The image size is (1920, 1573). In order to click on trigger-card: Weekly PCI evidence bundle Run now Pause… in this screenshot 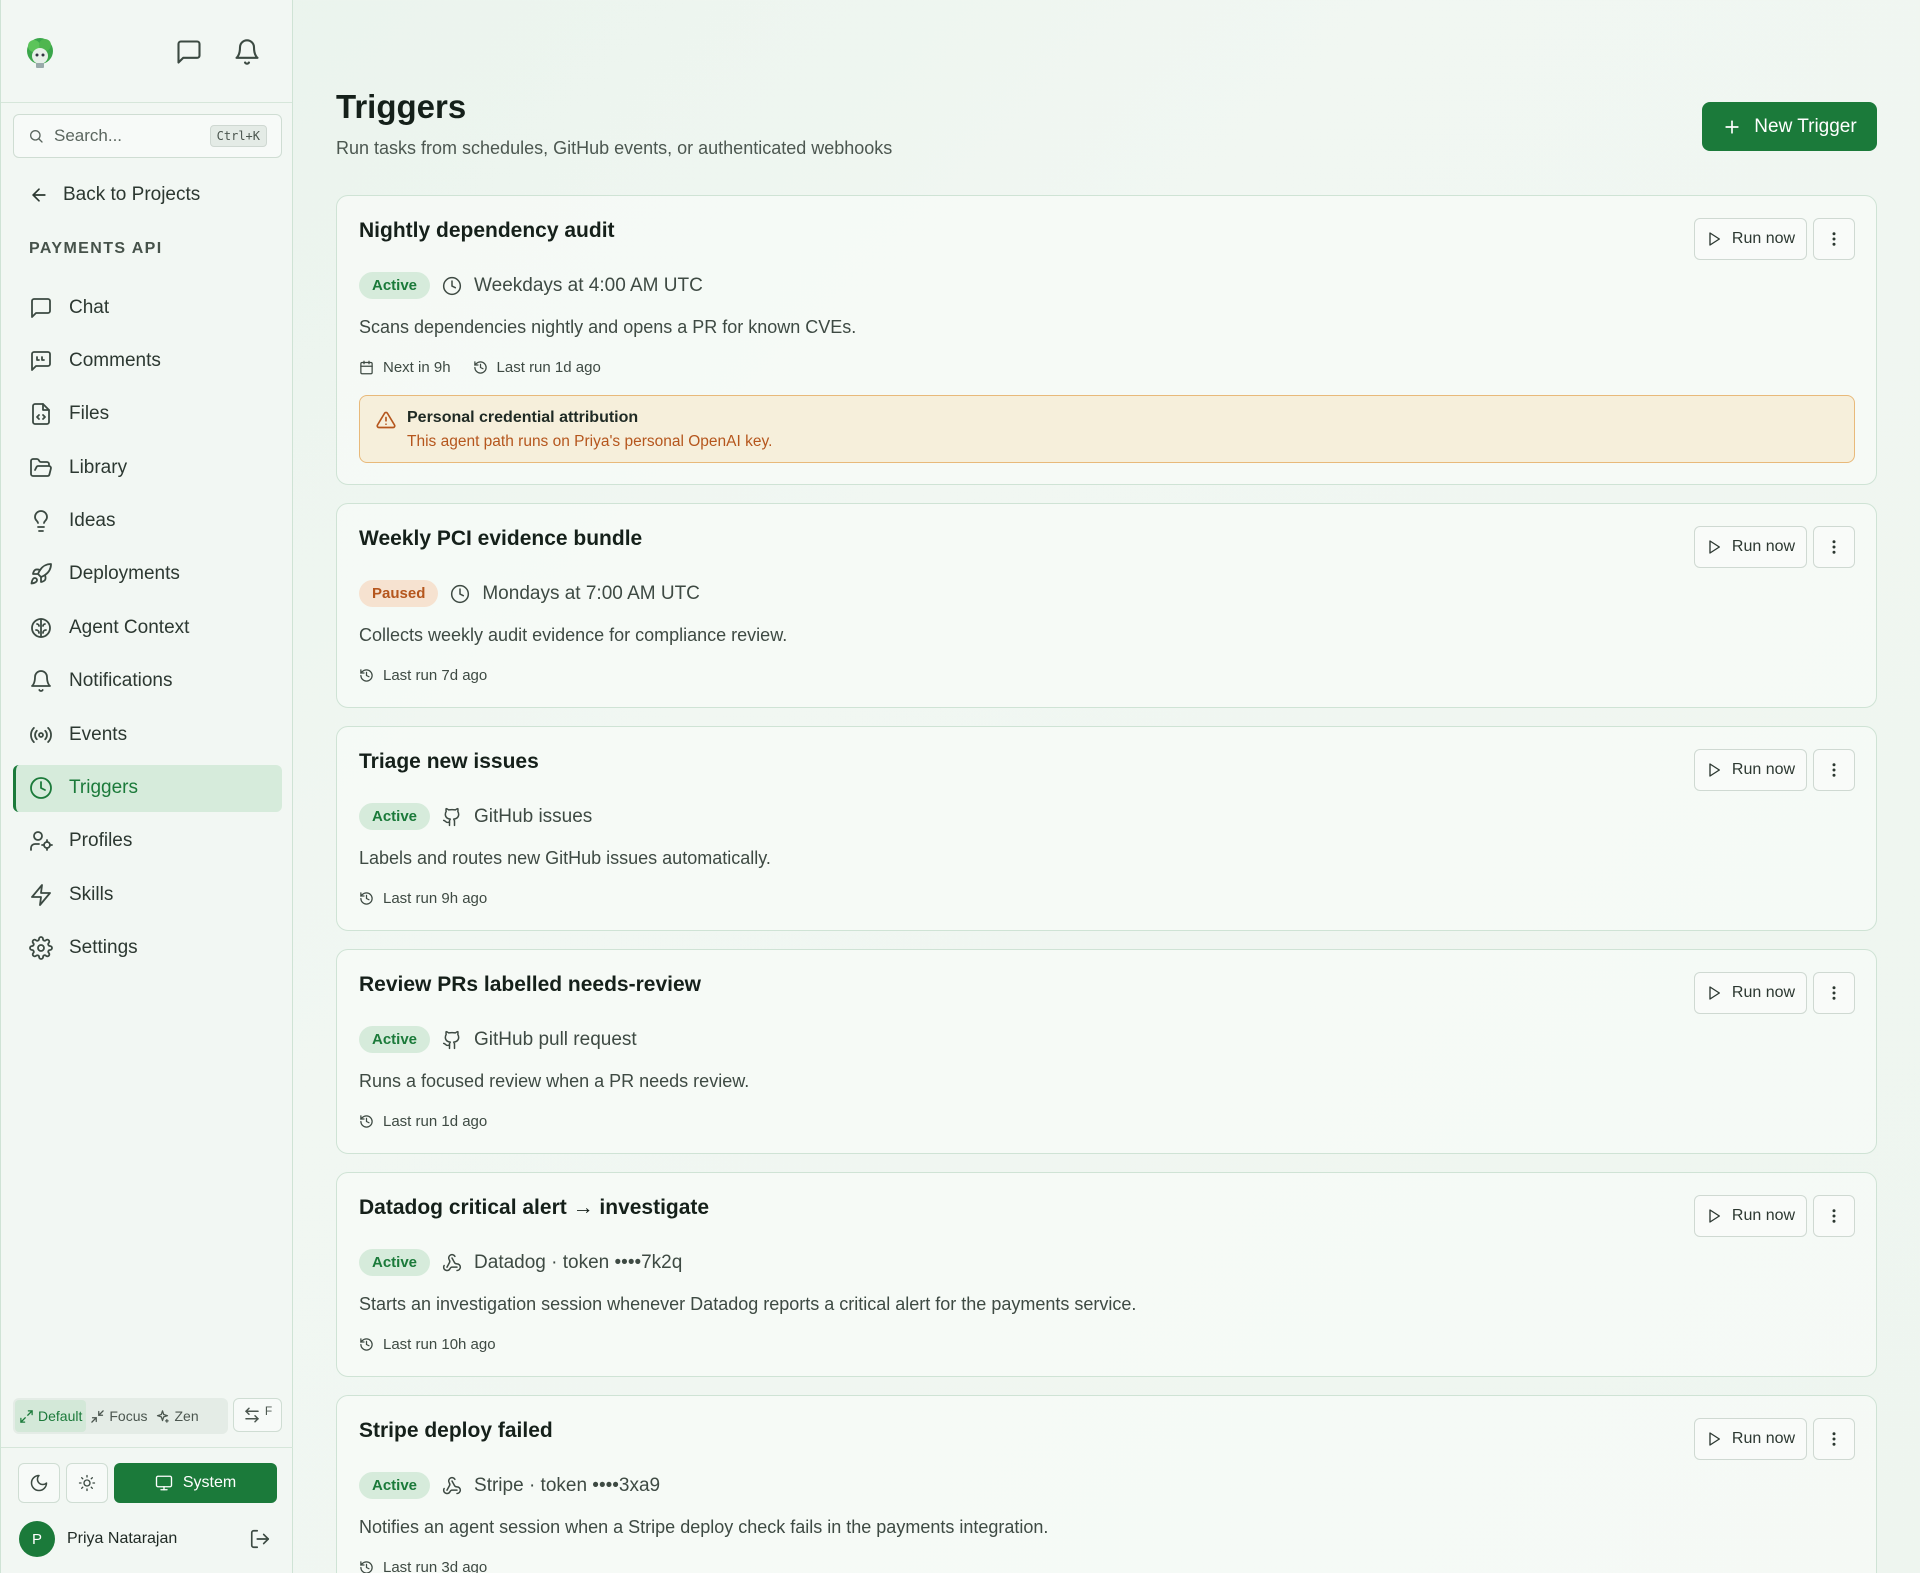, I will do `click(1106, 605)`.